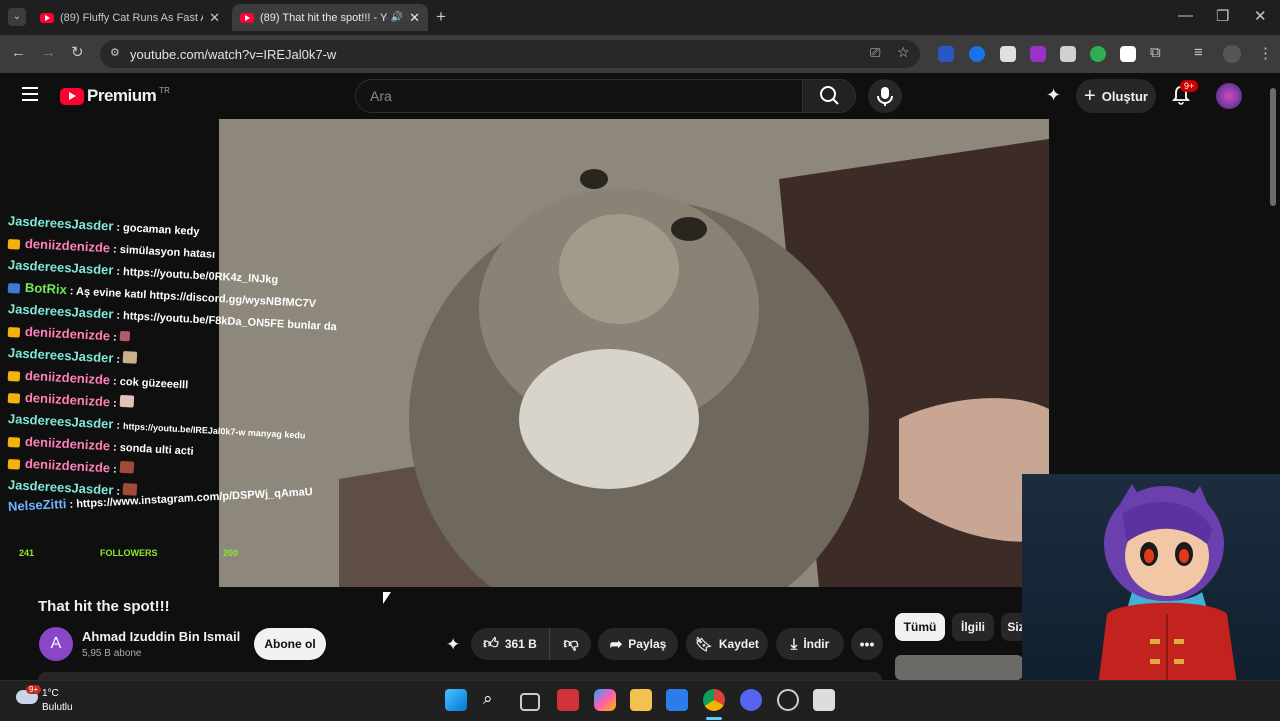 Image resolution: width=1280 pixels, height=721 pixels. What do you see at coordinates (1229, 96) in the screenshot?
I see `account-avatar` at bounding box center [1229, 96].